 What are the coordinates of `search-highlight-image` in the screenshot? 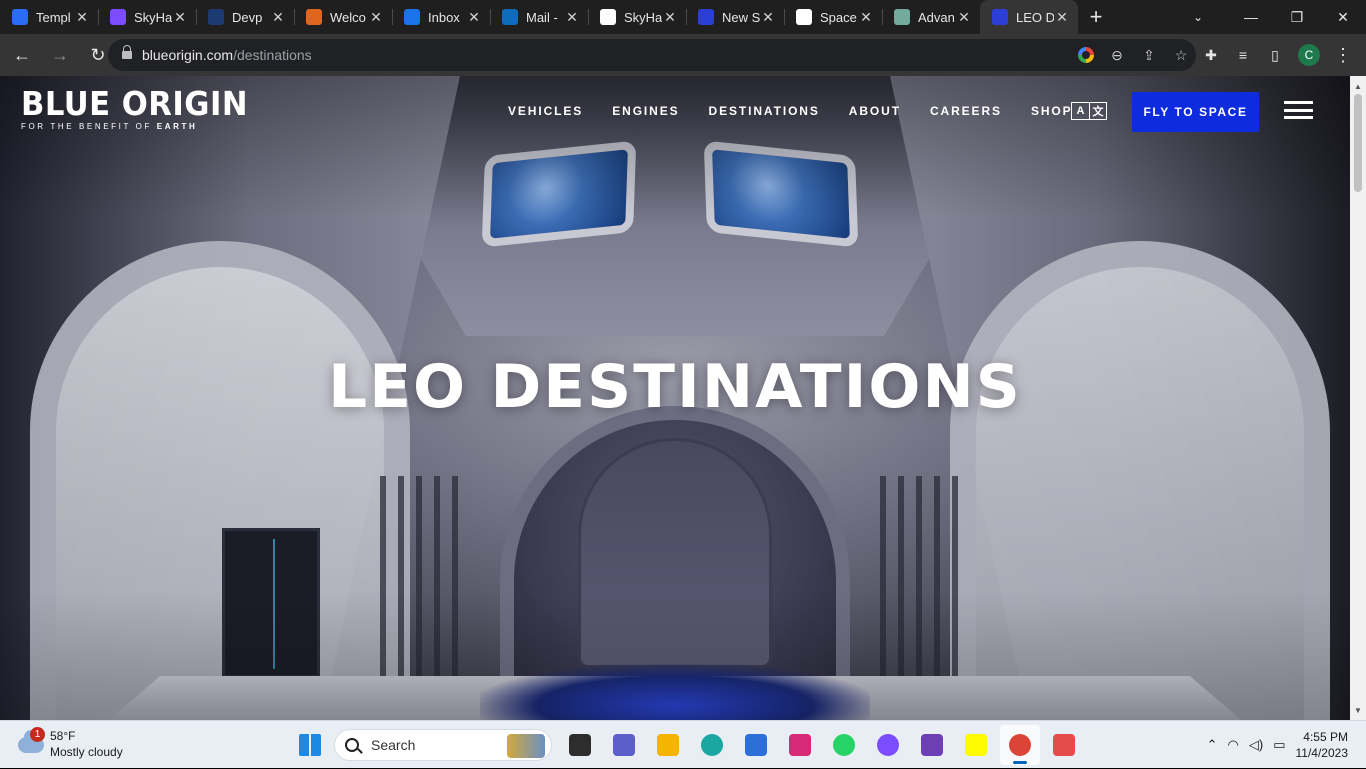 It's located at (526, 746).